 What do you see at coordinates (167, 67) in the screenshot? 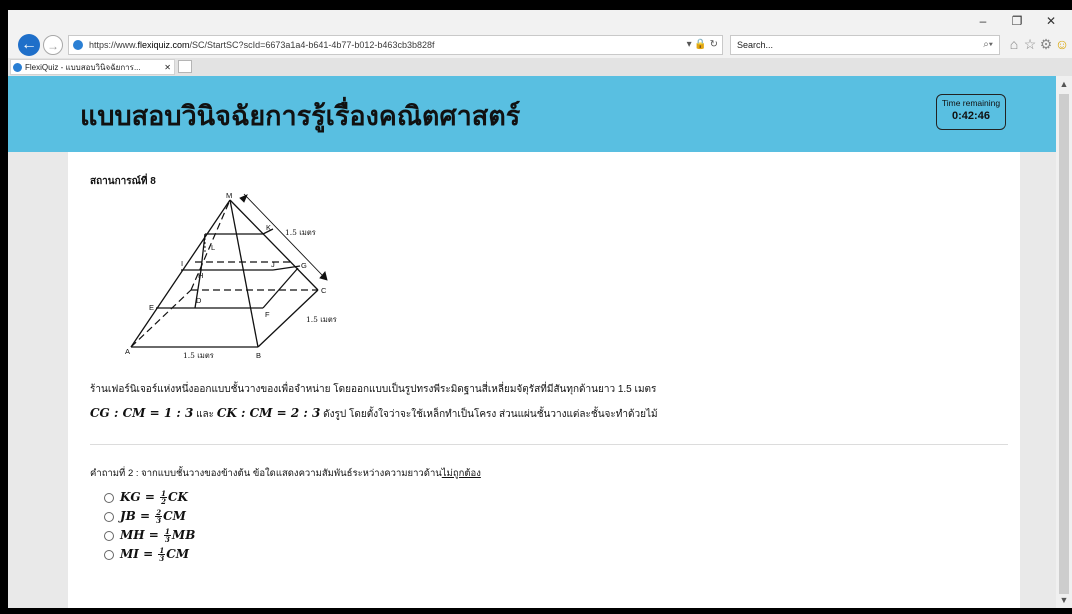
I see `tab-close-icon: ✕` at bounding box center [167, 67].